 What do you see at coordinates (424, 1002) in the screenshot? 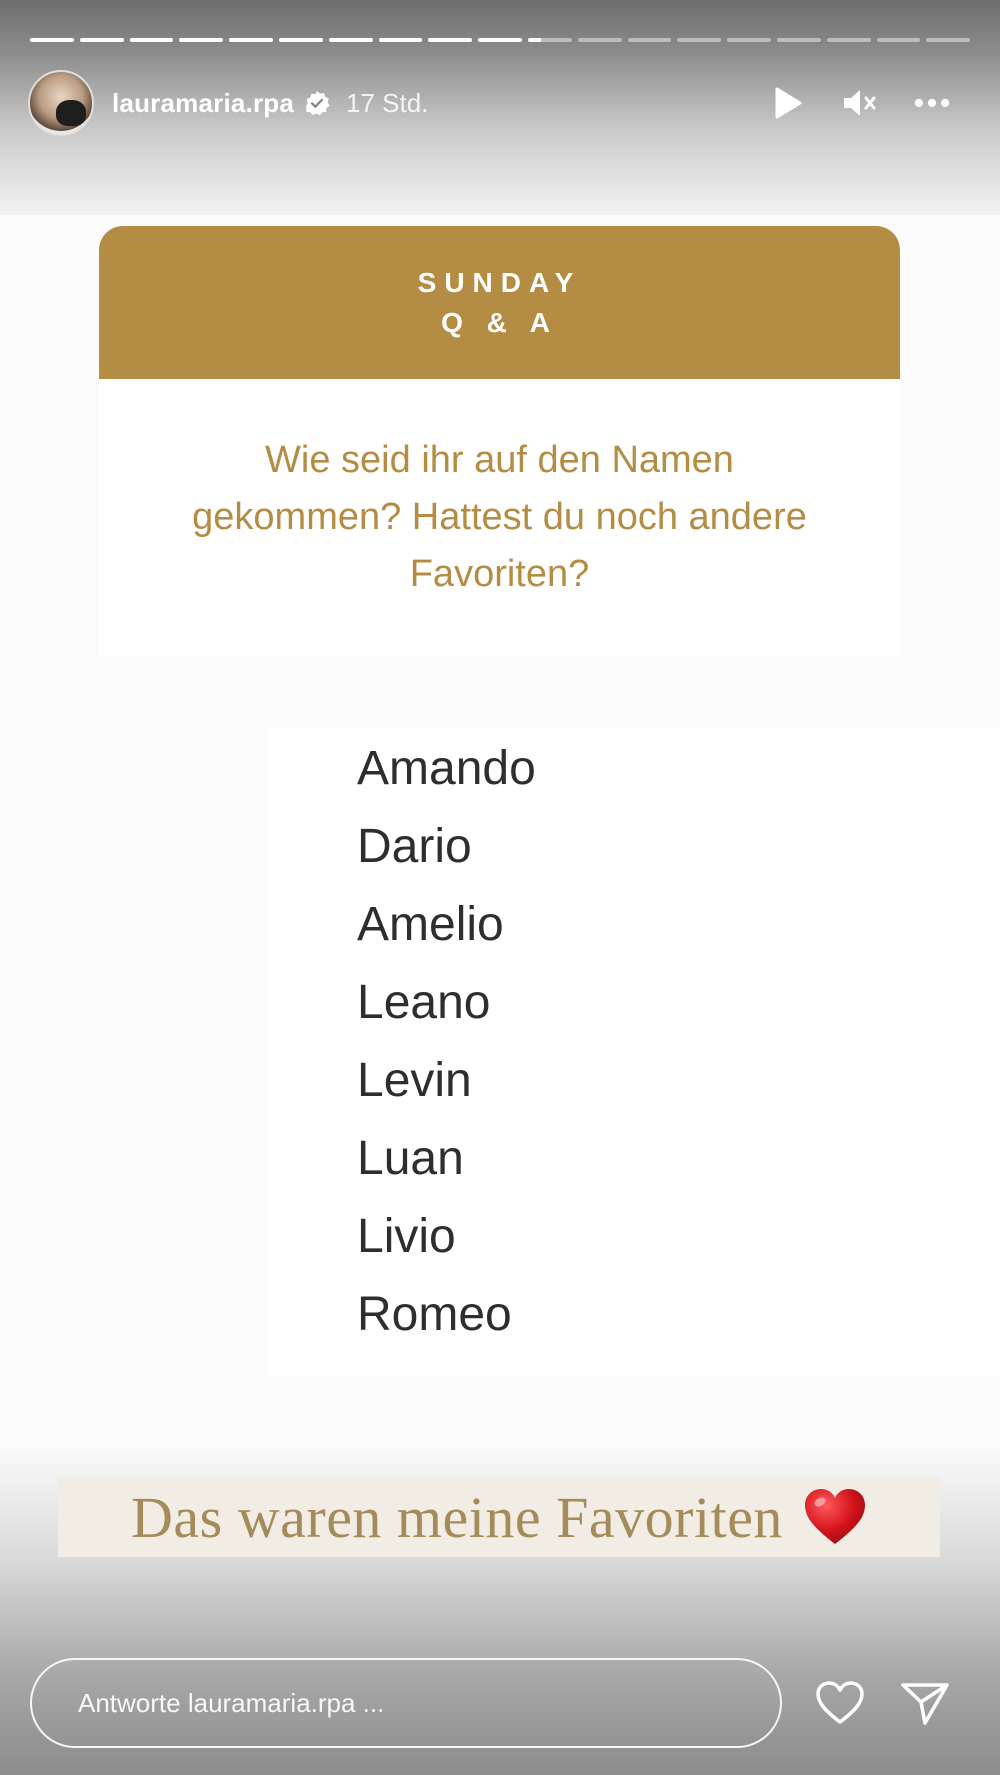
I see `name-item: Leano` at bounding box center [424, 1002].